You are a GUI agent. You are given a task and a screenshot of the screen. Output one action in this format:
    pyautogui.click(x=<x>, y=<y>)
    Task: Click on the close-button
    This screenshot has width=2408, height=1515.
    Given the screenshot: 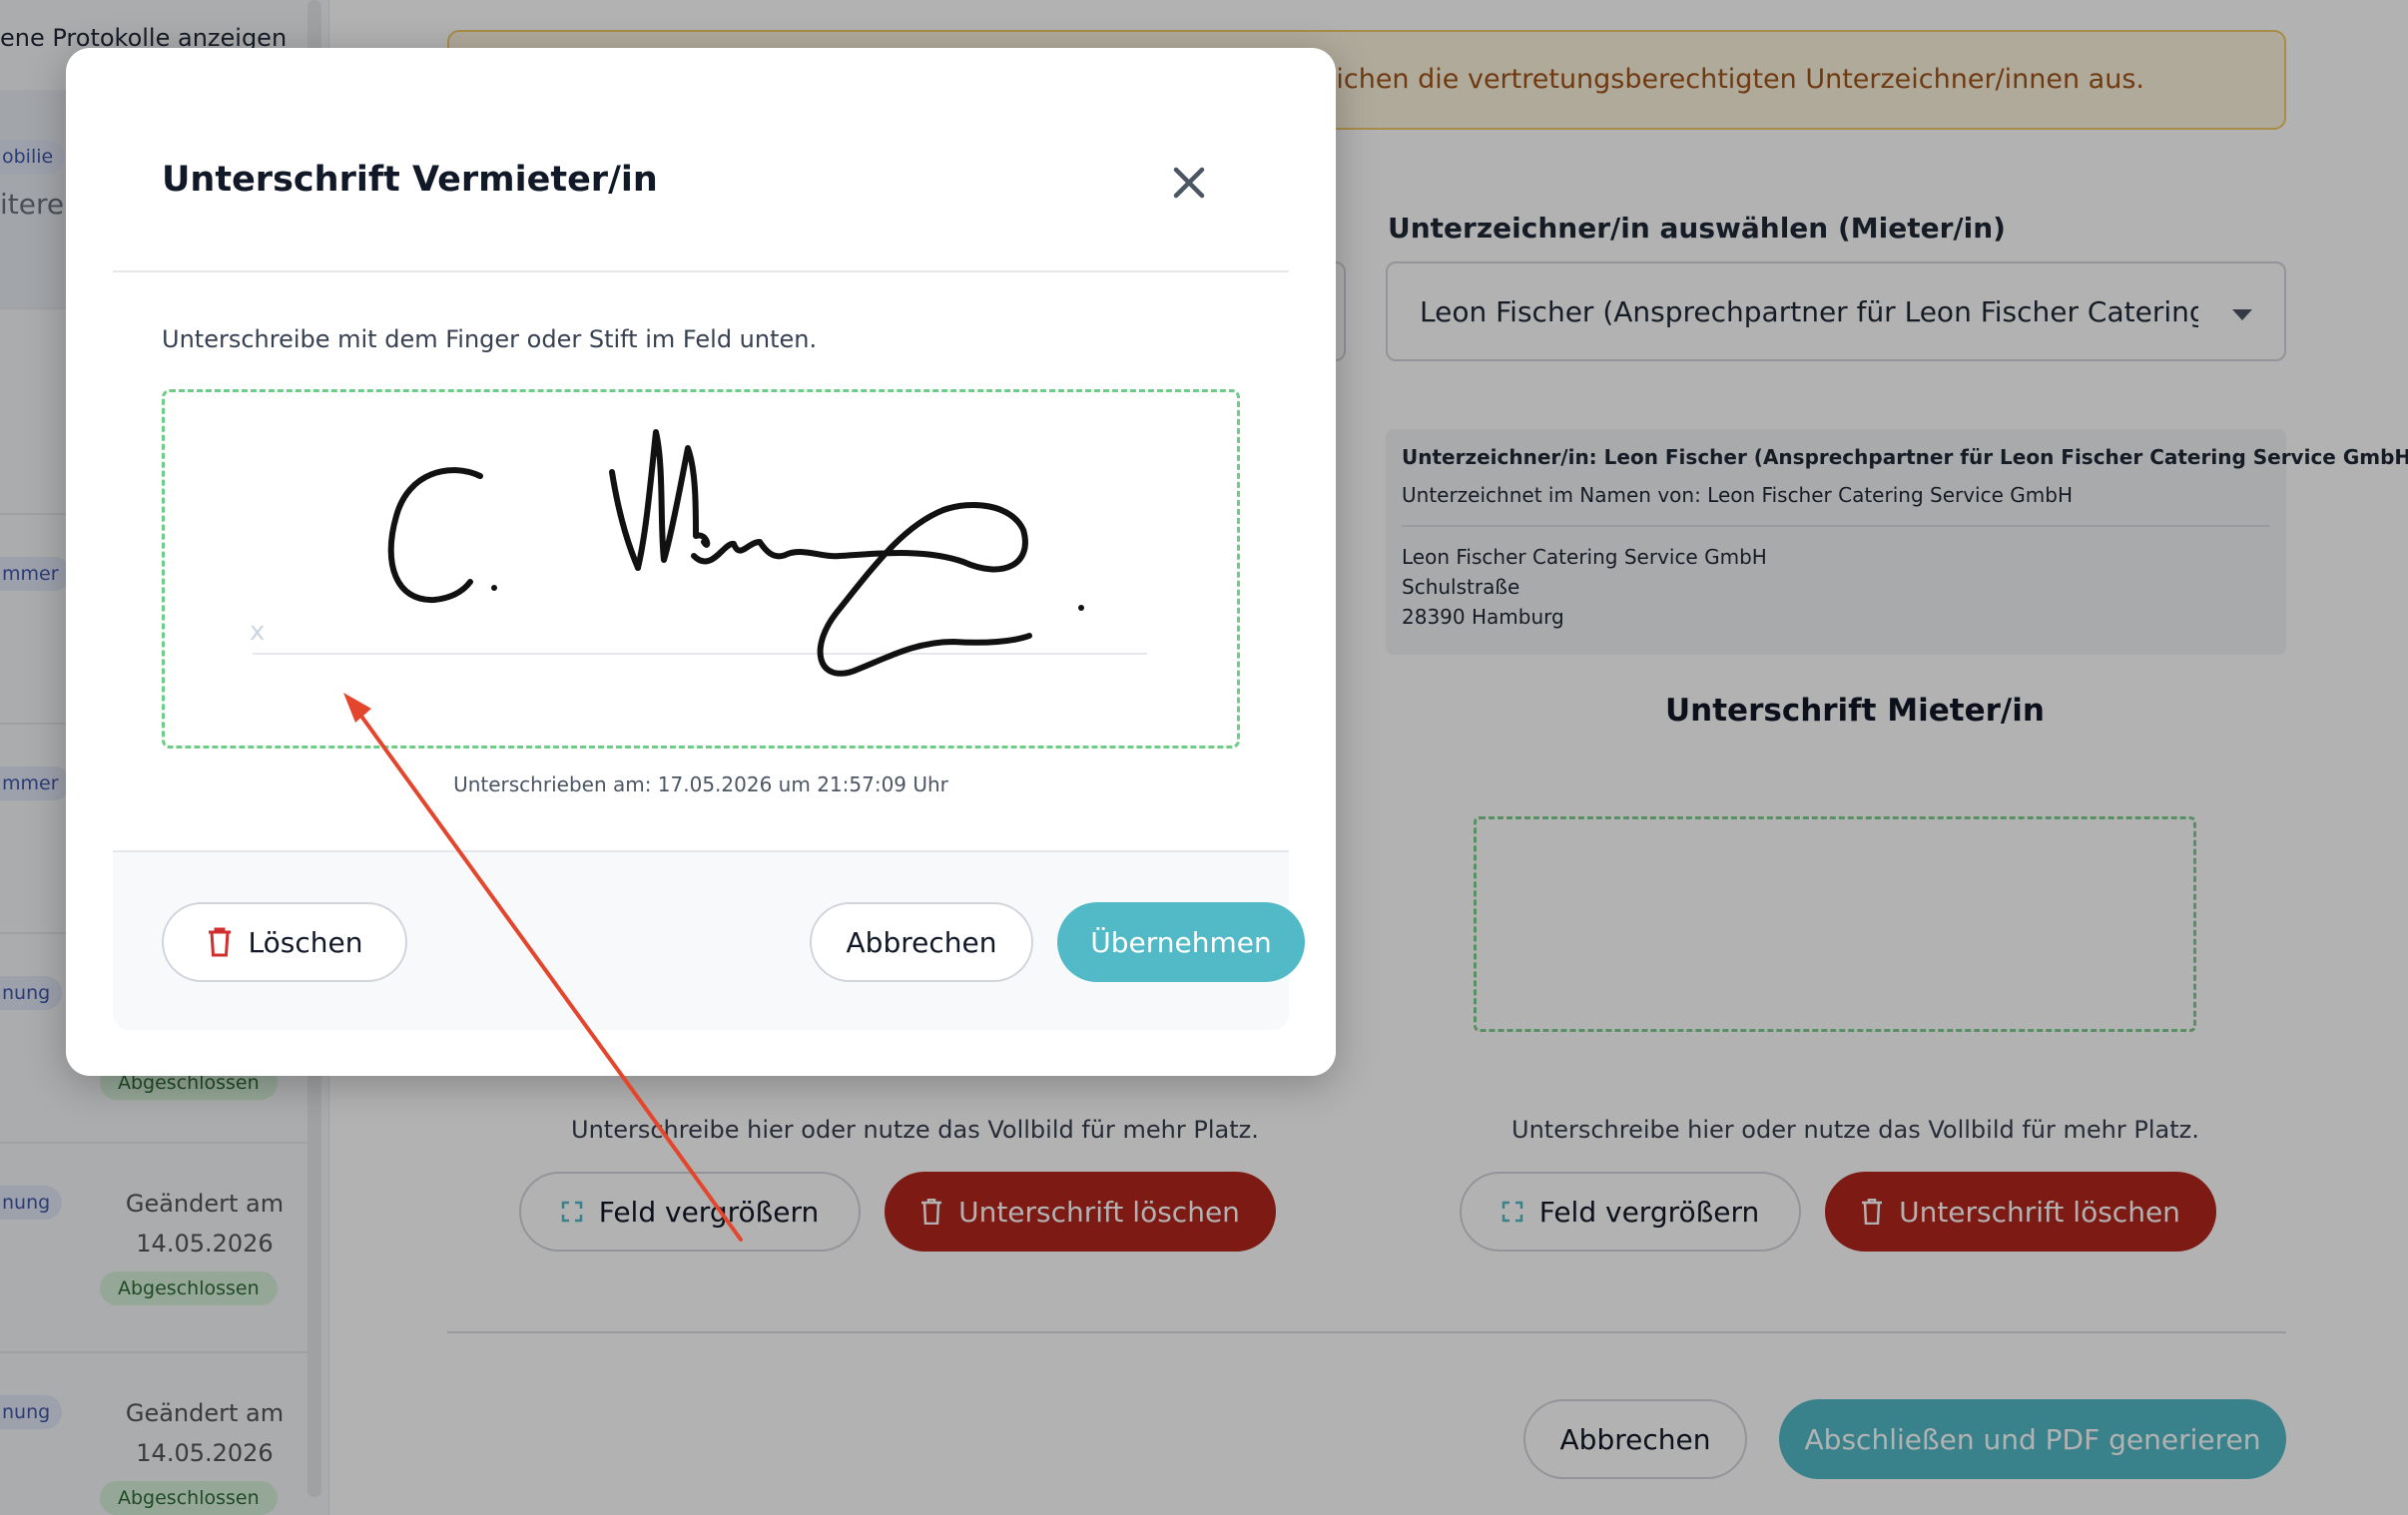 What is the action you would take?
    pyautogui.click(x=1189, y=183)
    